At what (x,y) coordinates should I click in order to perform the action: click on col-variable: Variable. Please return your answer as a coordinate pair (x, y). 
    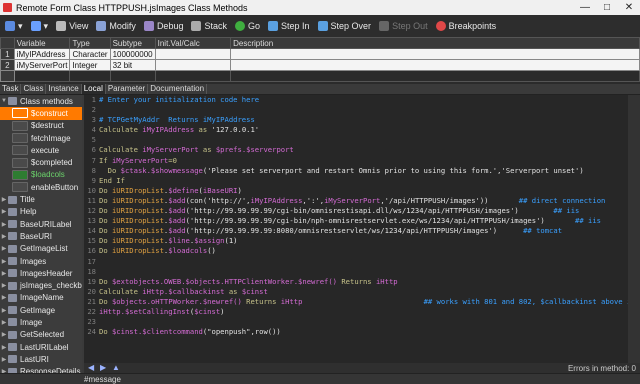
    Looking at the image, I should click on (42, 43).